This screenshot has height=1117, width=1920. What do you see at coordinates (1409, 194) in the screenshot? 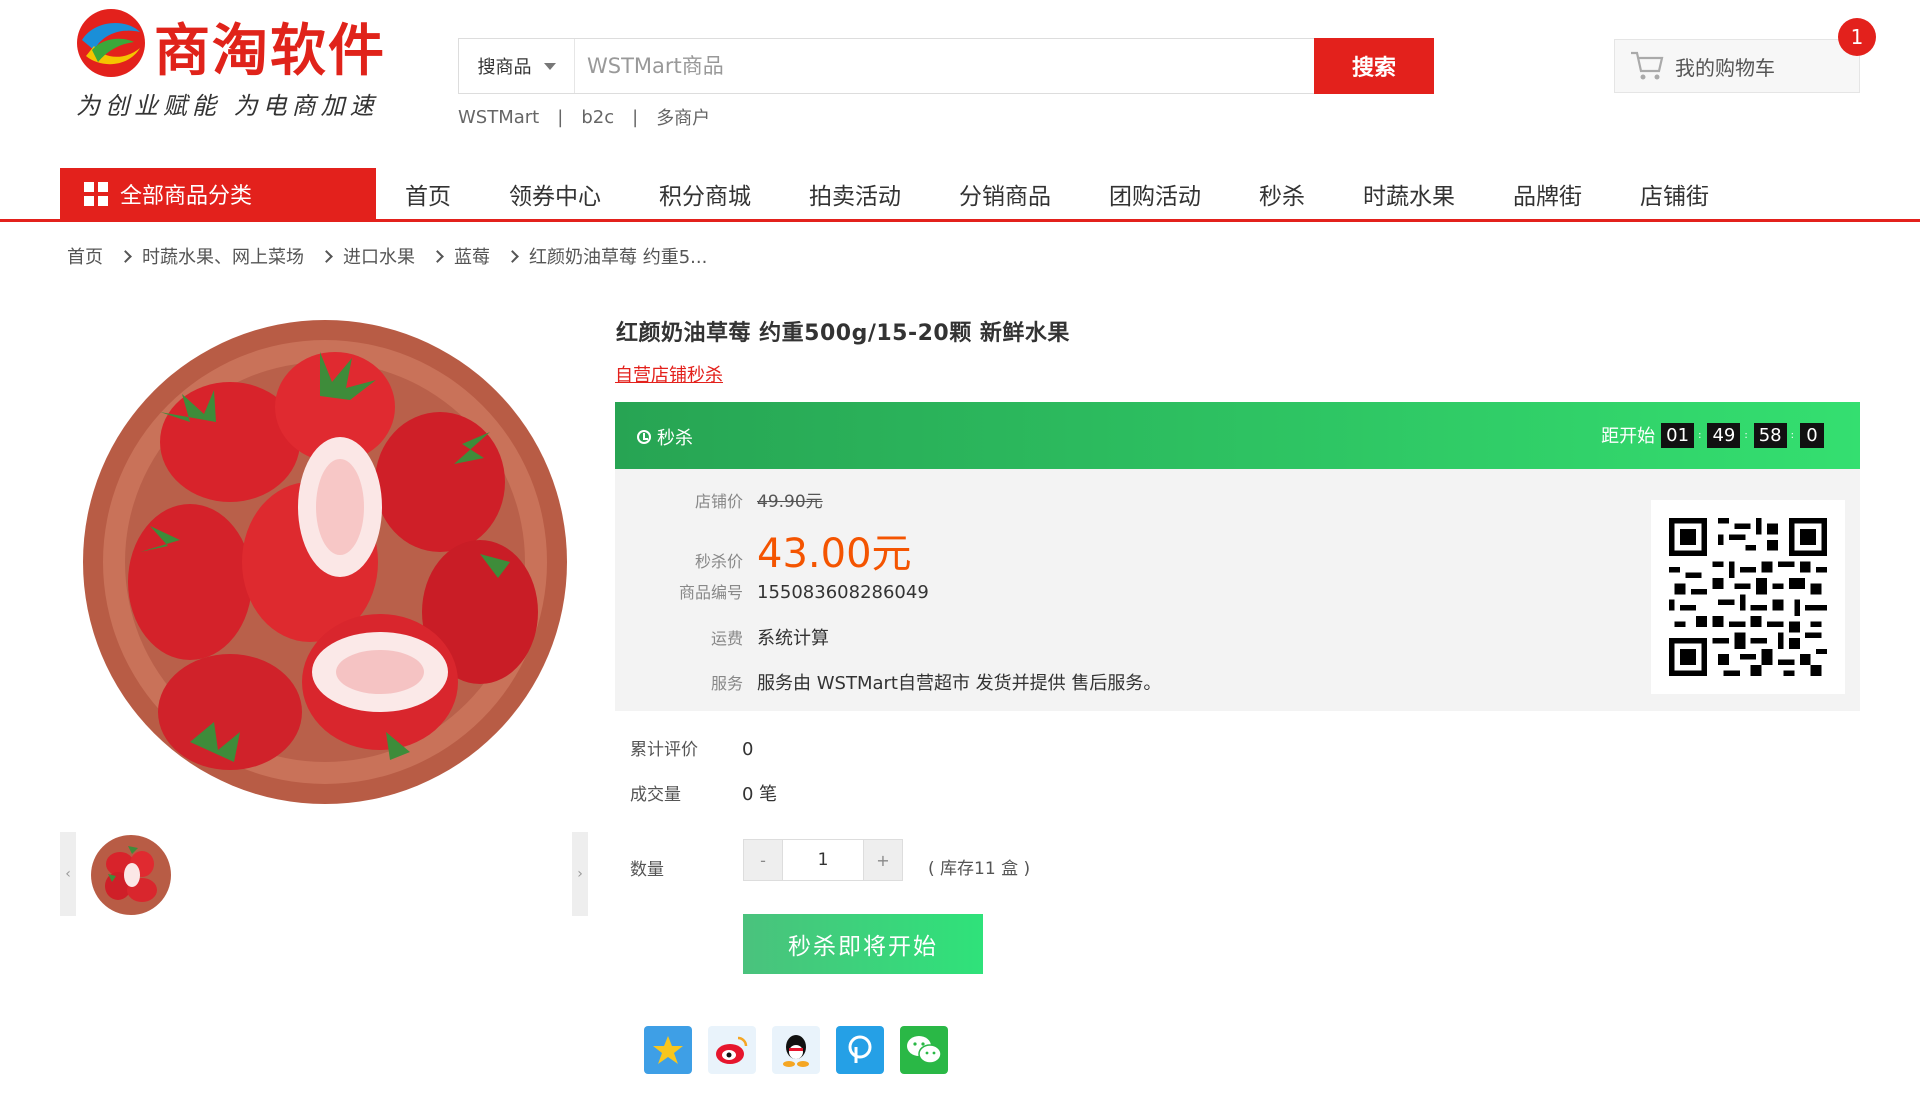
I see `nav-item-fruits: 时蔬水果` at bounding box center [1409, 194].